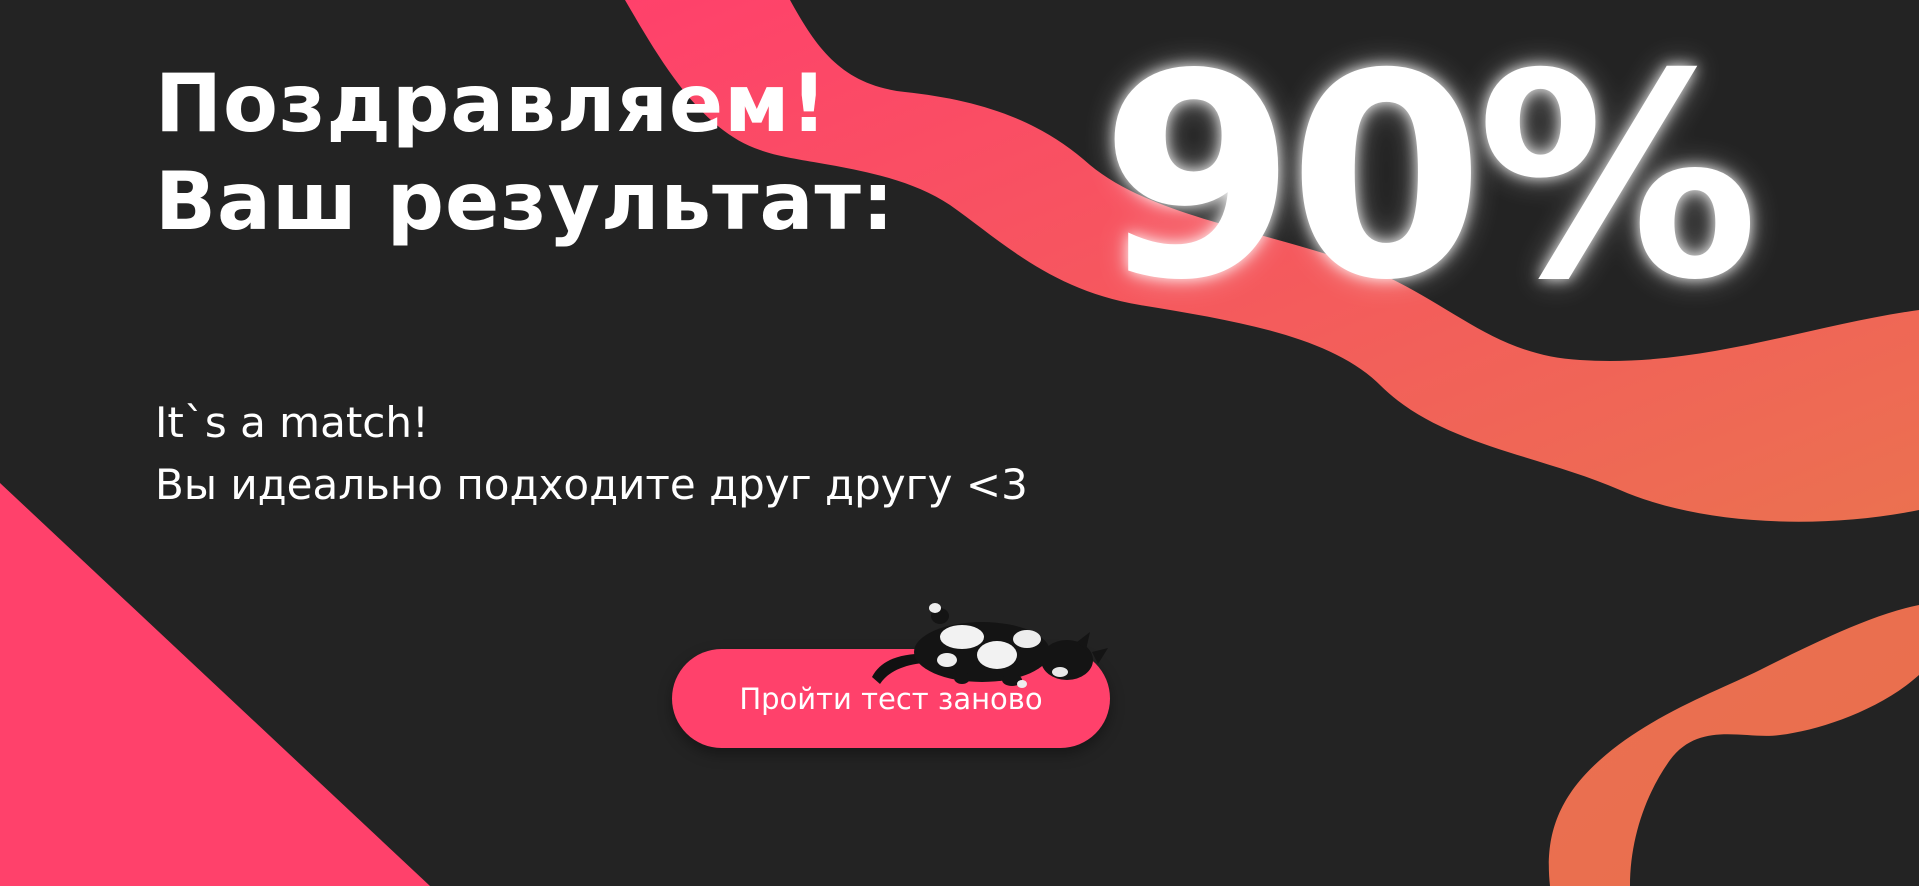 This screenshot has width=1919, height=886. What do you see at coordinates (990, 645) in the screenshot?
I see `cat-image` at bounding box center [990, 645].